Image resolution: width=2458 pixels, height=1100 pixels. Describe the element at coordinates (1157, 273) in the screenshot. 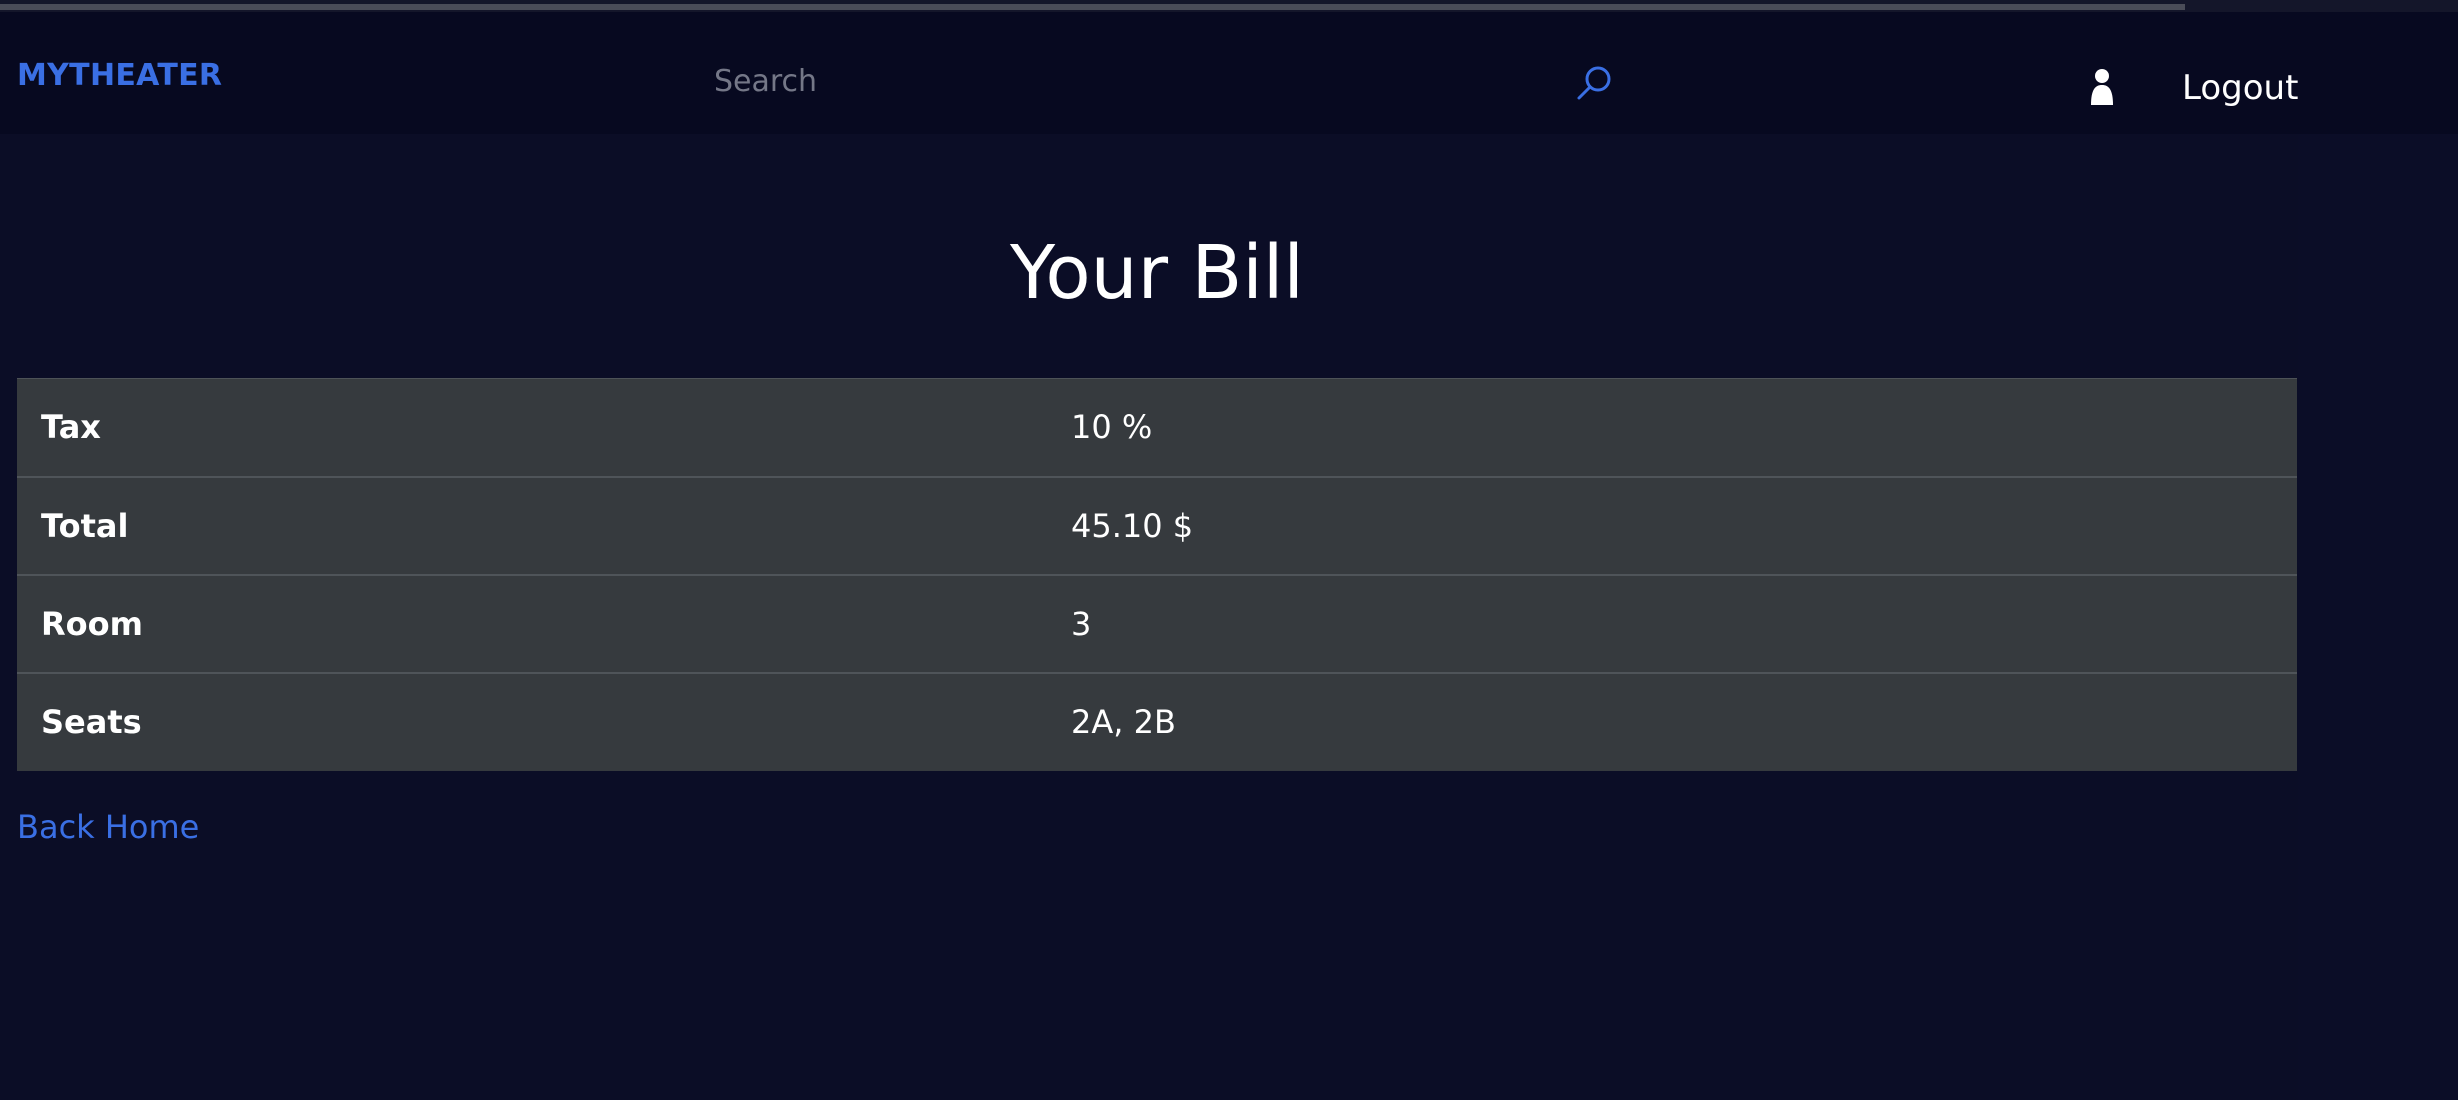

I see `page-title: Your Bill` at that location.